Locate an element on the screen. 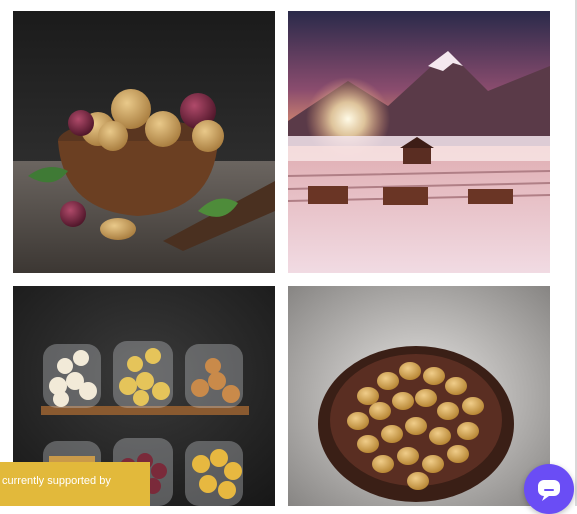 The height and width of the screenshot is (514, 577). support-banner-text: currently supported by is located at coordinates (56, 481).